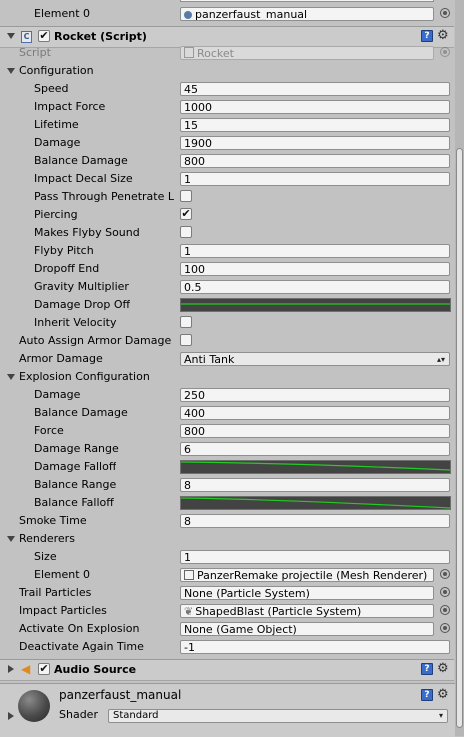  I want to click on piercing-checkbox: ✔, so click(186, 214).